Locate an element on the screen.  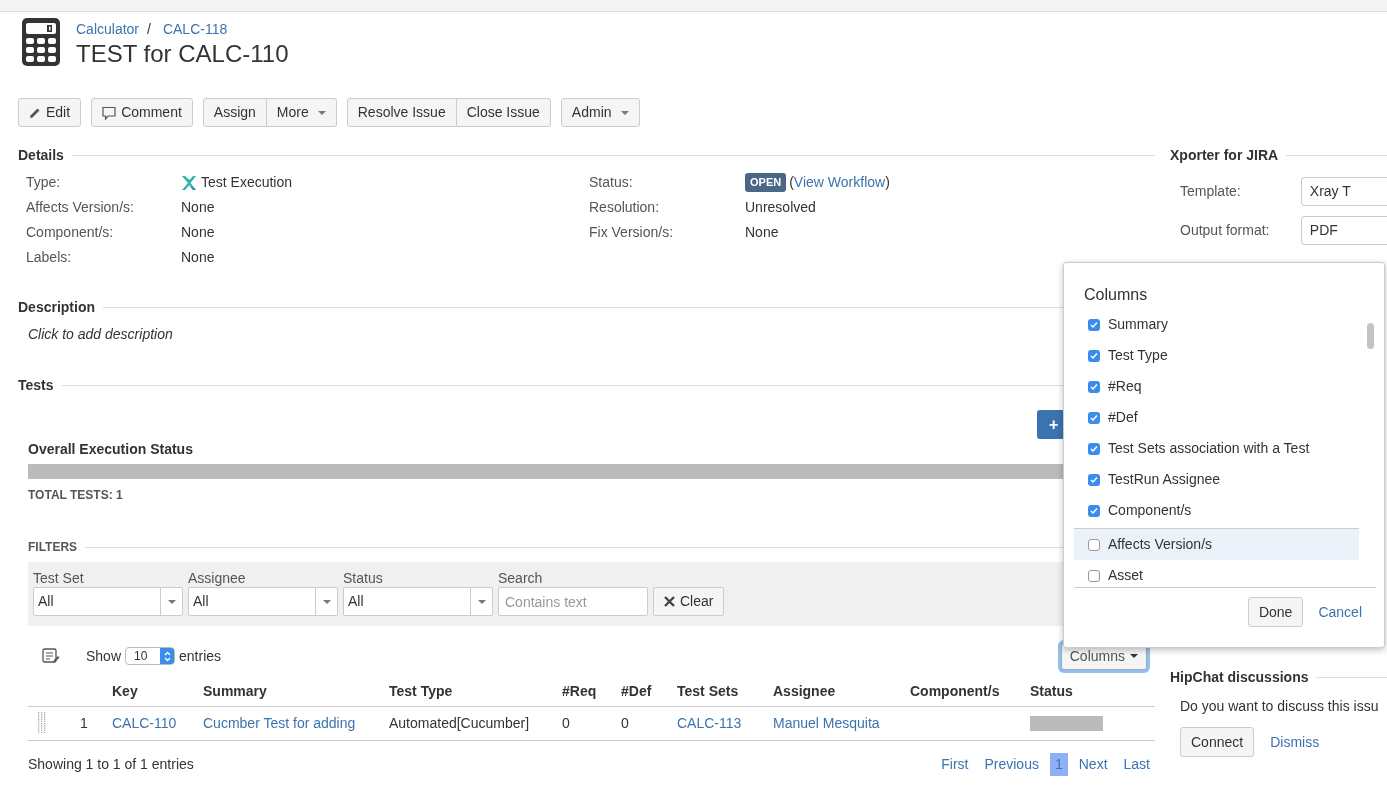
breadcrumb-link: CALC-118 is located at coordinates (195, 29).